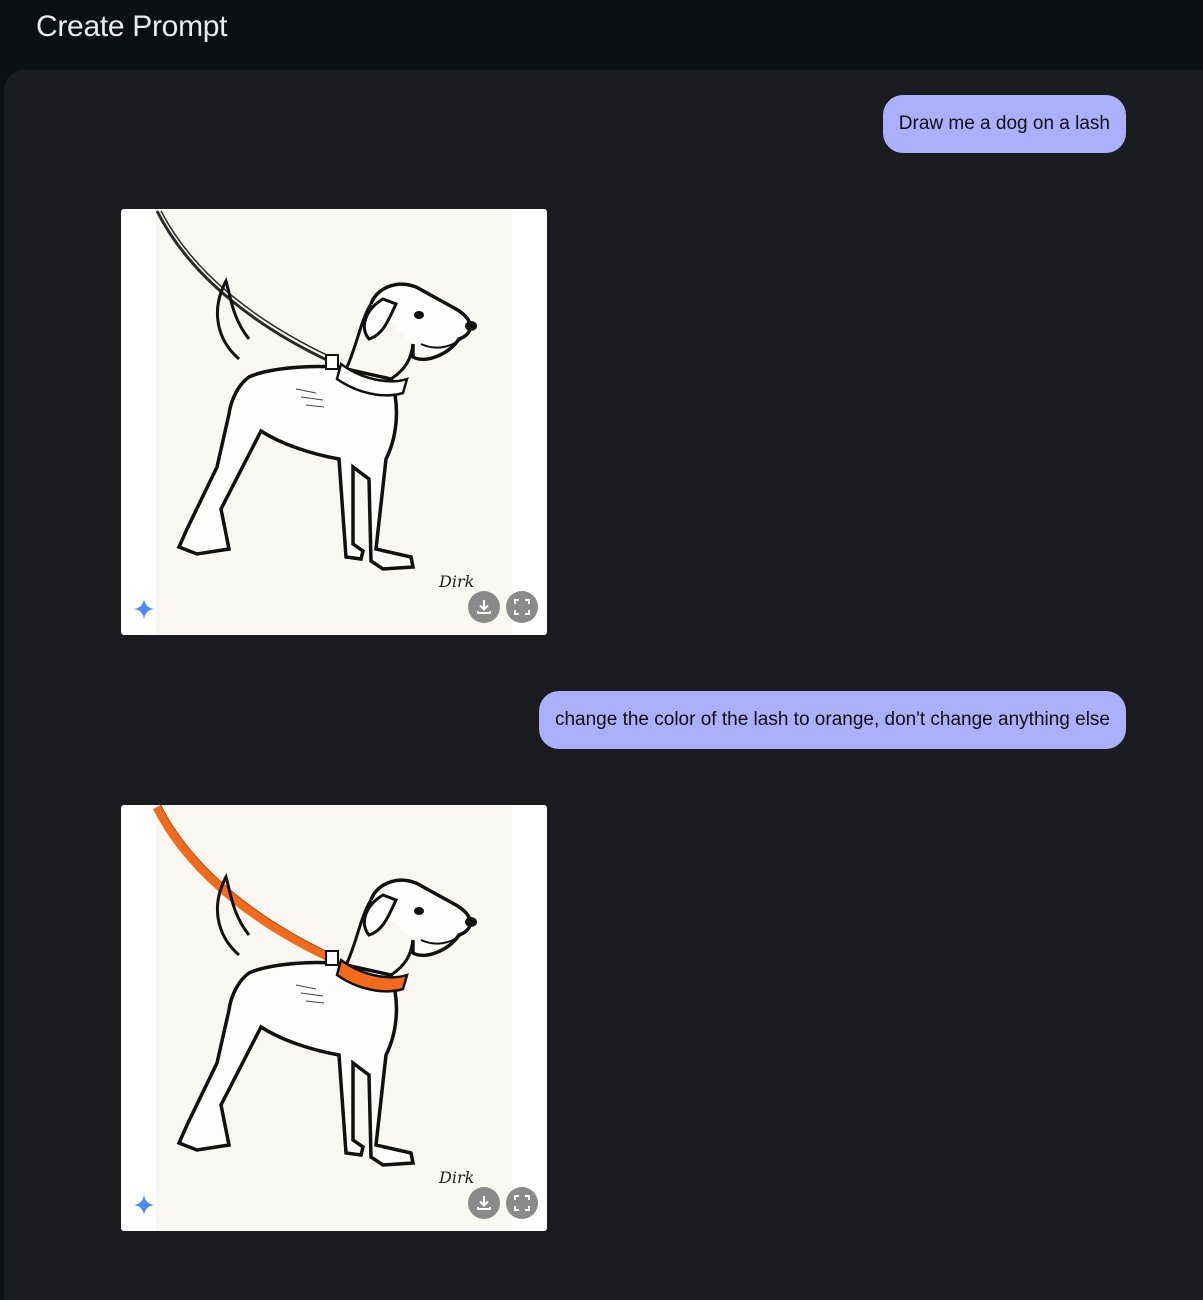  Describe the element at coordinates (132, 26) in the screenshot. I see `page-title: Create Prompt` at that location.